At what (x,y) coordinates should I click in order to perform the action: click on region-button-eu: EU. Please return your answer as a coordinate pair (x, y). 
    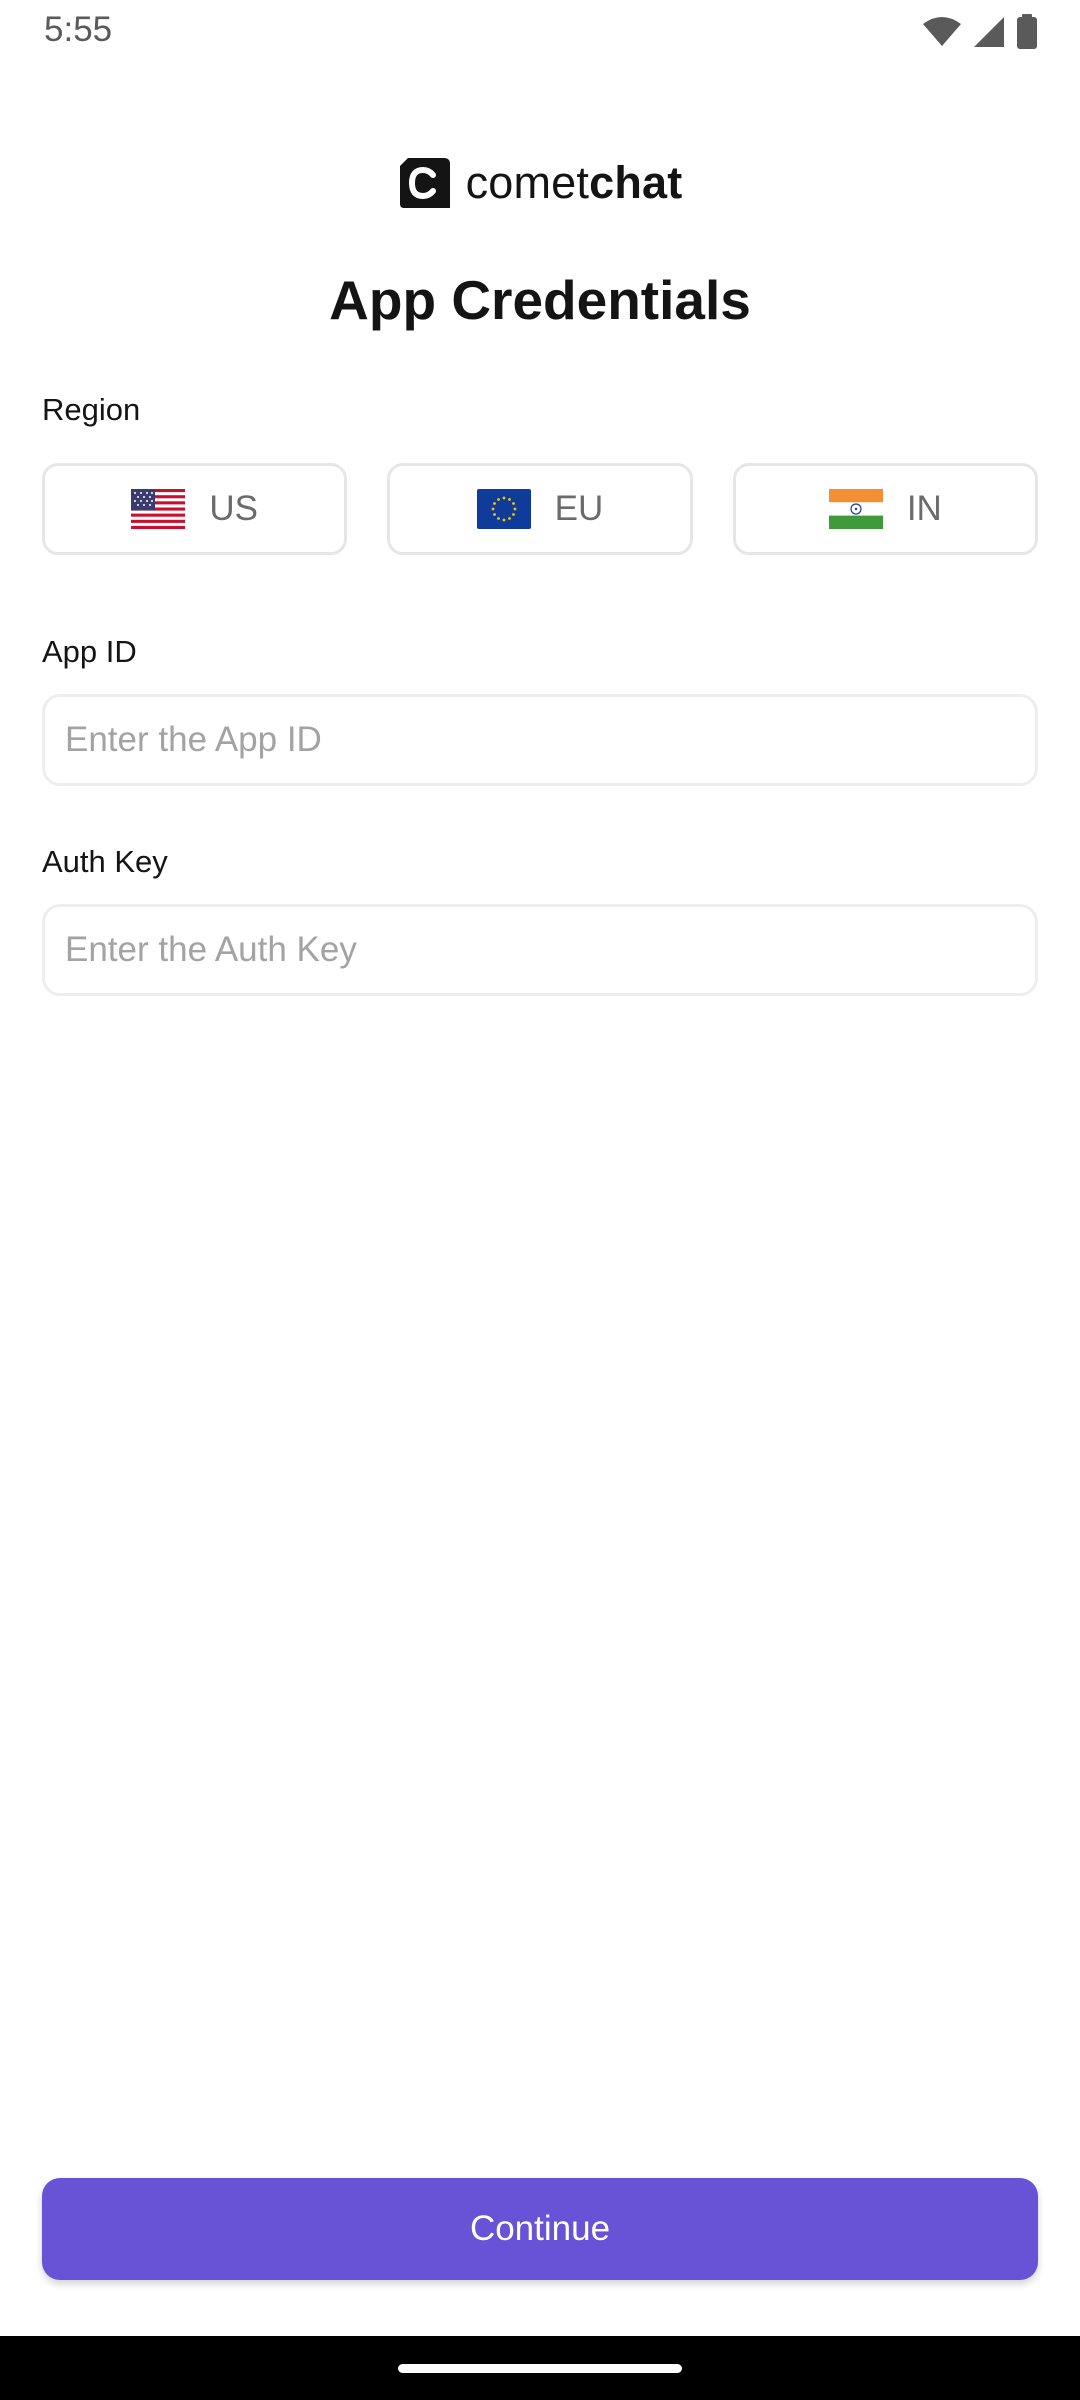
    Looking at the image, I should click on (540, 509).